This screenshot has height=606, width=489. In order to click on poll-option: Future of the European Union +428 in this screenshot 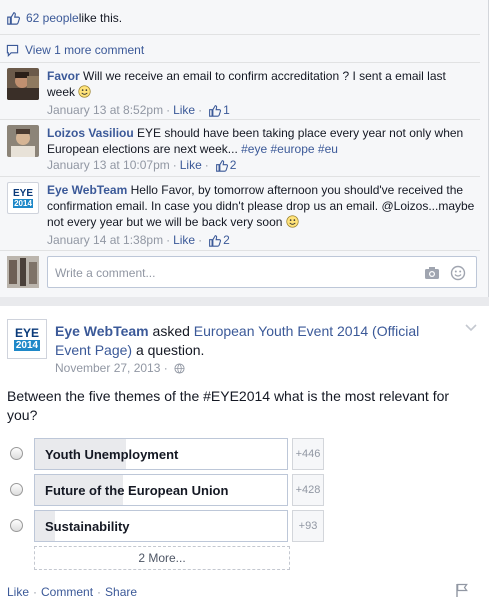, I will do `click(170, 490)`.